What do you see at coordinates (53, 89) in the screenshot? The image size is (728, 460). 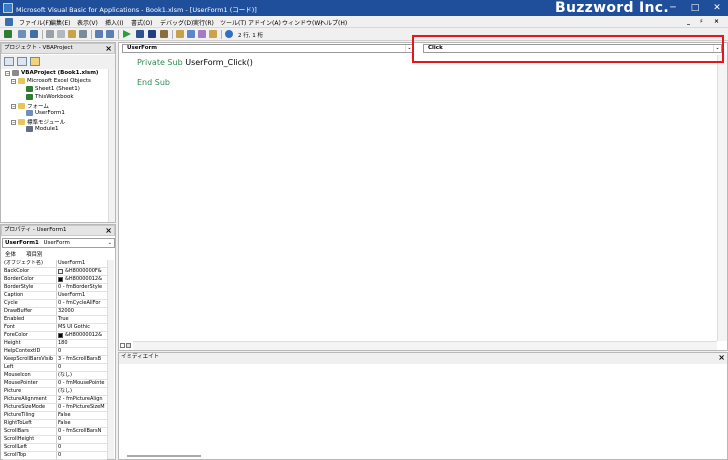 I see `tree-item-sheet1: Sheet1 (Sheet1)` at bounding box center [53, 89].